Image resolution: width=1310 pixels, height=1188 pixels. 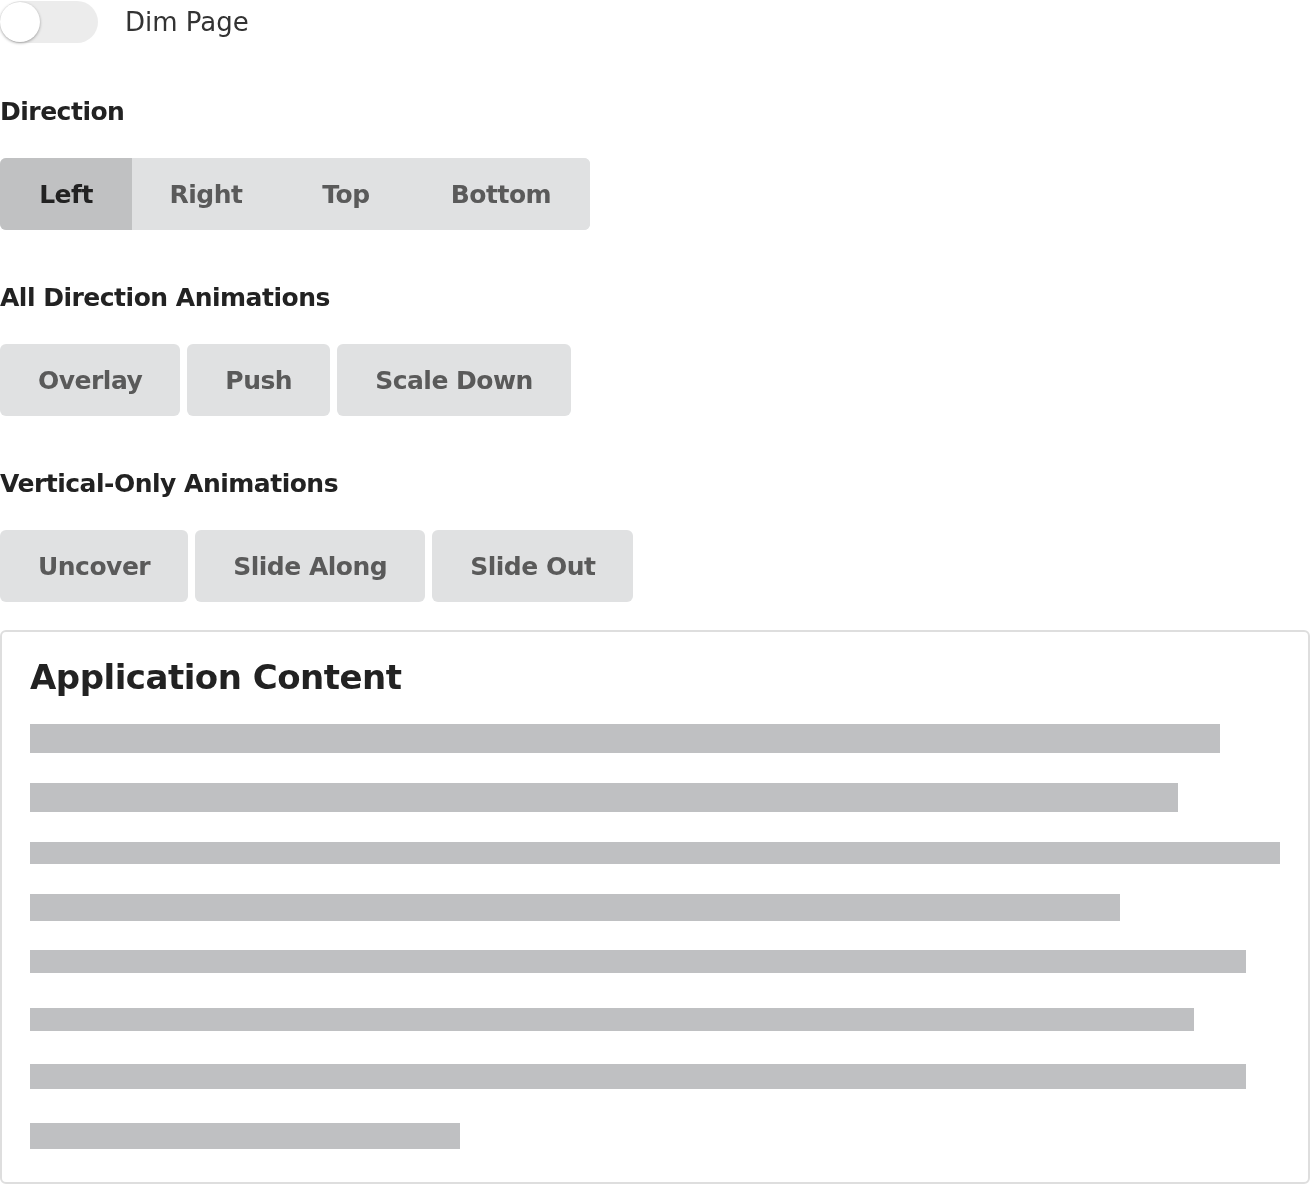 I want to click on option-button: Overlay, so click(x=90, y=380).